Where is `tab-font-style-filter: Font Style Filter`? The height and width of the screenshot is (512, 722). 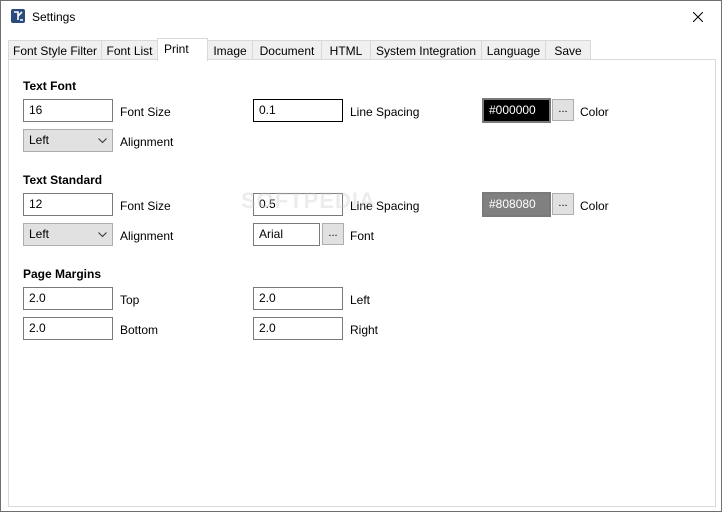 tab-font-style-filter: Font Style Filter is located at coordinates (55, 50).